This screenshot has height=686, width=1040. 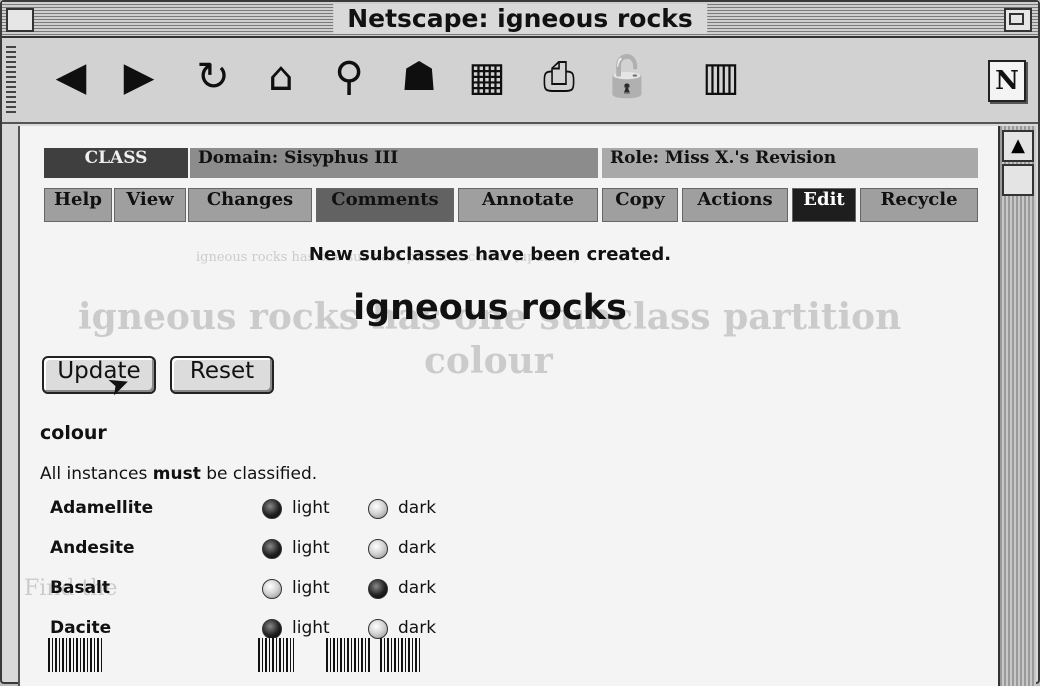 I want to click on rock-name: Andesite, so click(x=92, y=548).